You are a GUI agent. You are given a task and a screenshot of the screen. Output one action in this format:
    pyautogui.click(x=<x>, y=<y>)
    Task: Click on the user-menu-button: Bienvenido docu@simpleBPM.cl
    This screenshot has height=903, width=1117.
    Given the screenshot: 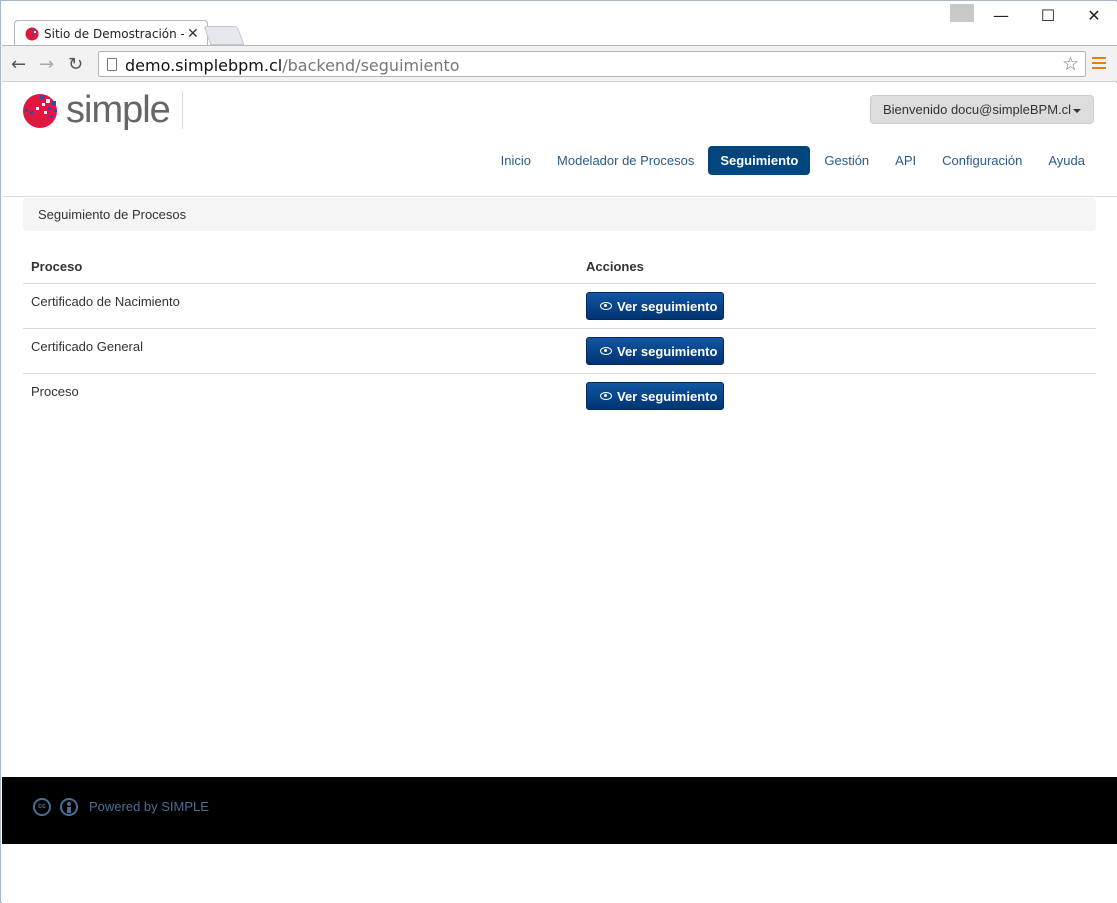 What is the action you would take?
    pyautogui.click(x=982, y=109)
    